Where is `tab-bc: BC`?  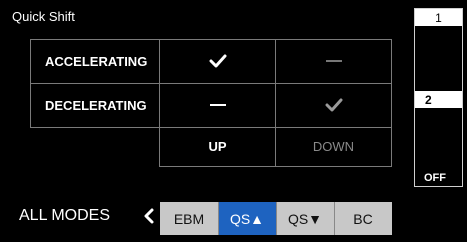 tab-bc: BC is located at coordinates (363, 218).